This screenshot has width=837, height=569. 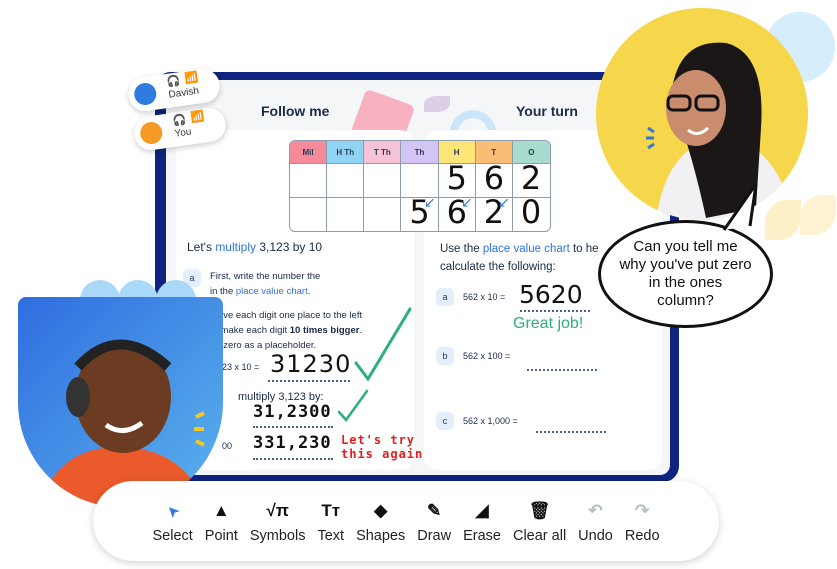 What do you see at coordinates (494, 212) in the screenshot?
I see `pv-cell: 2 ↙` at bounding box center [494, 212].